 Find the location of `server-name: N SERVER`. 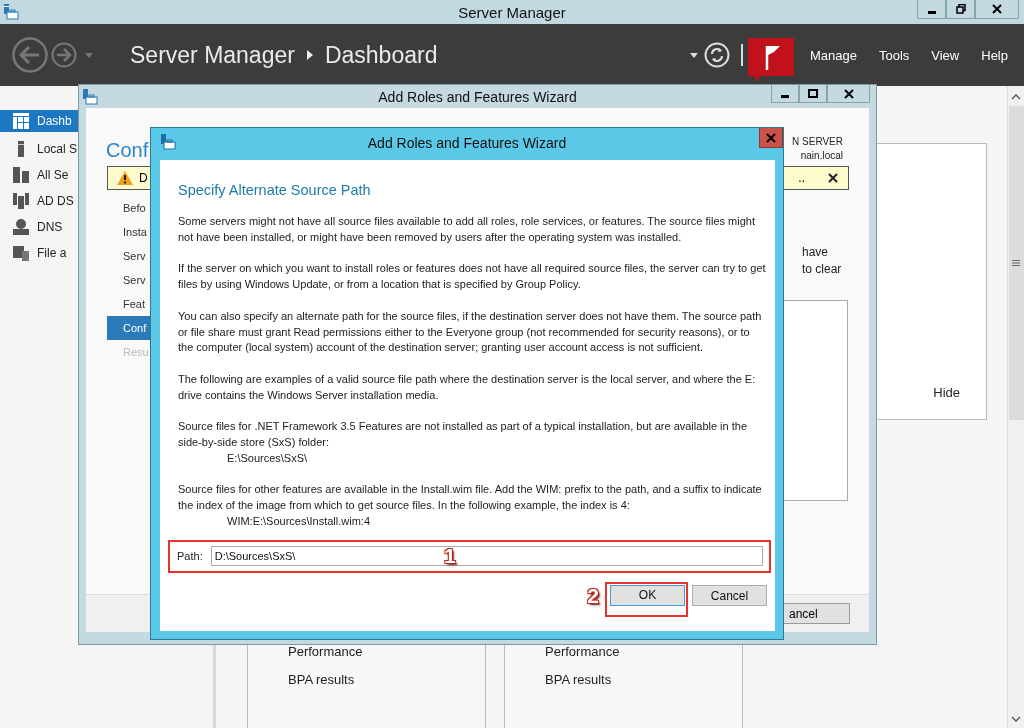

server-name: N SERVER is located at coordinates (817, 142).